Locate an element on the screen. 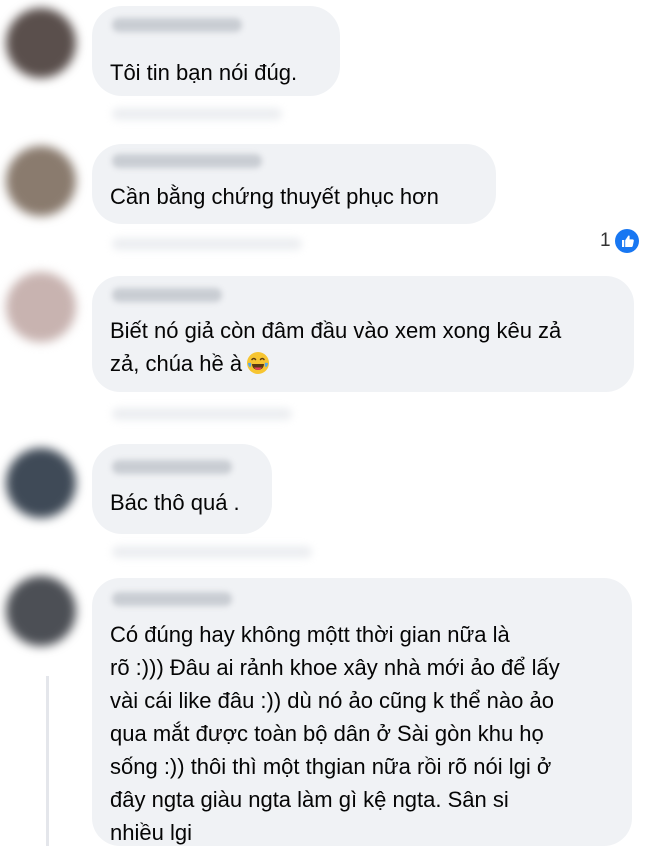  comment-text: Tôi tin bạn nói đúg. is located at coordinates (204, 72).